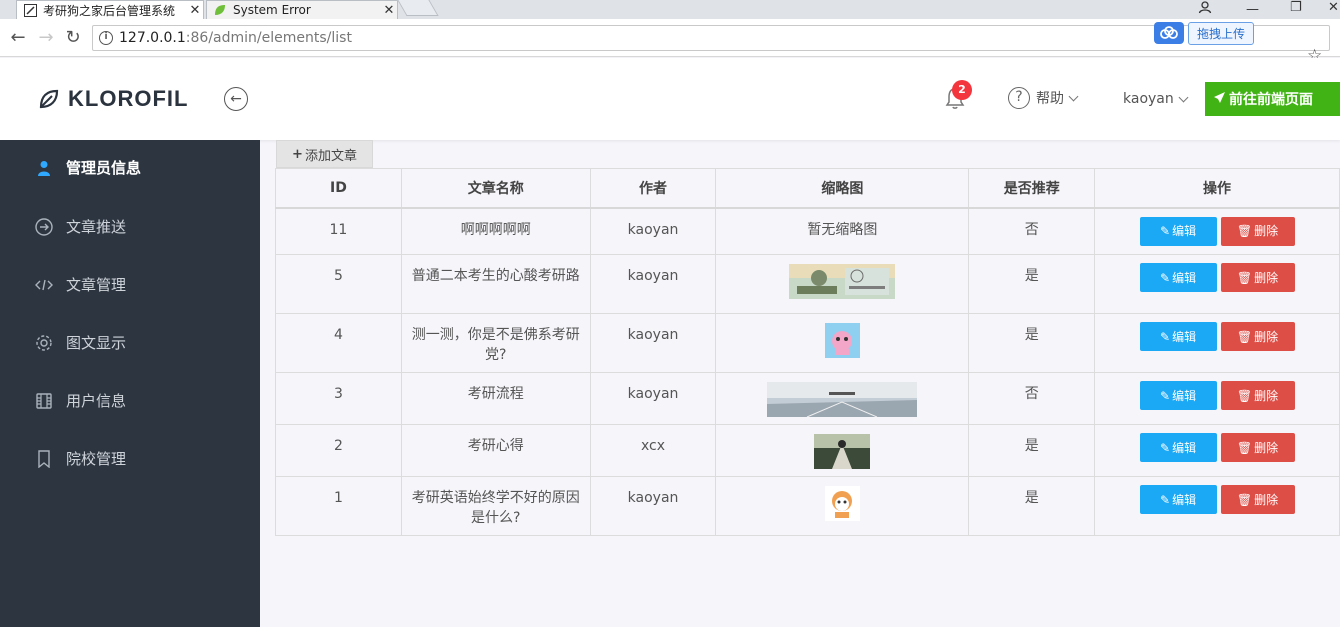 The width and height of the screenshot is (1340, 627). I want to click on row-id: 1, so click(338, 506).